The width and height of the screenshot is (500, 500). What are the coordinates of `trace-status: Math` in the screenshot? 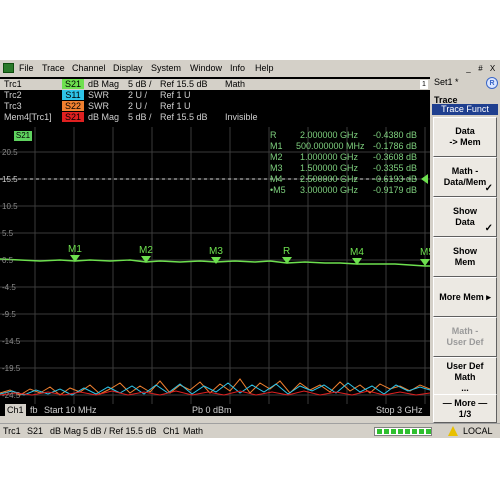 It's located at (235, 84).